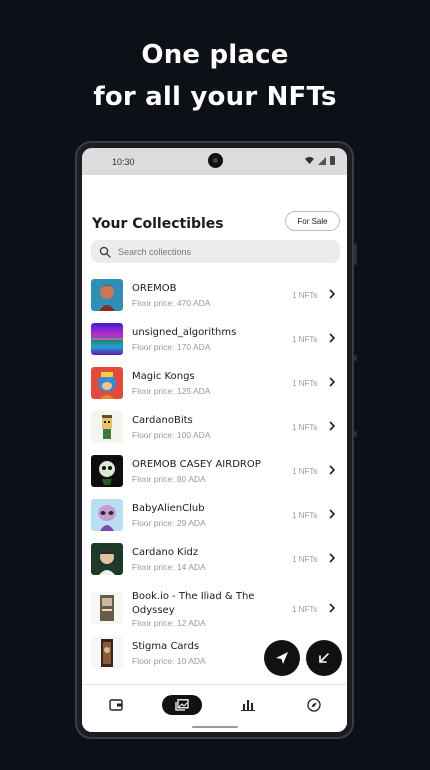  Describe the element at coordinates (107, 608) in the screenshot. I see `book-io-thumbnail` at that location.